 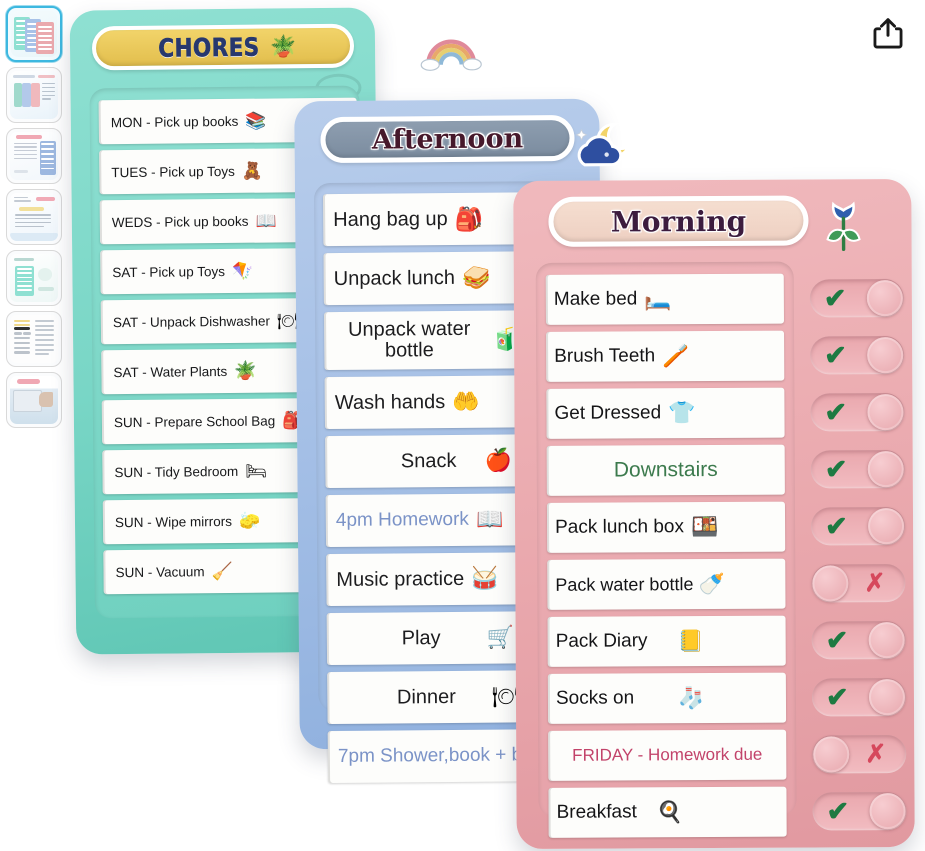 I want to click on clothes-icon: 👕, so click(x=682, y=413).